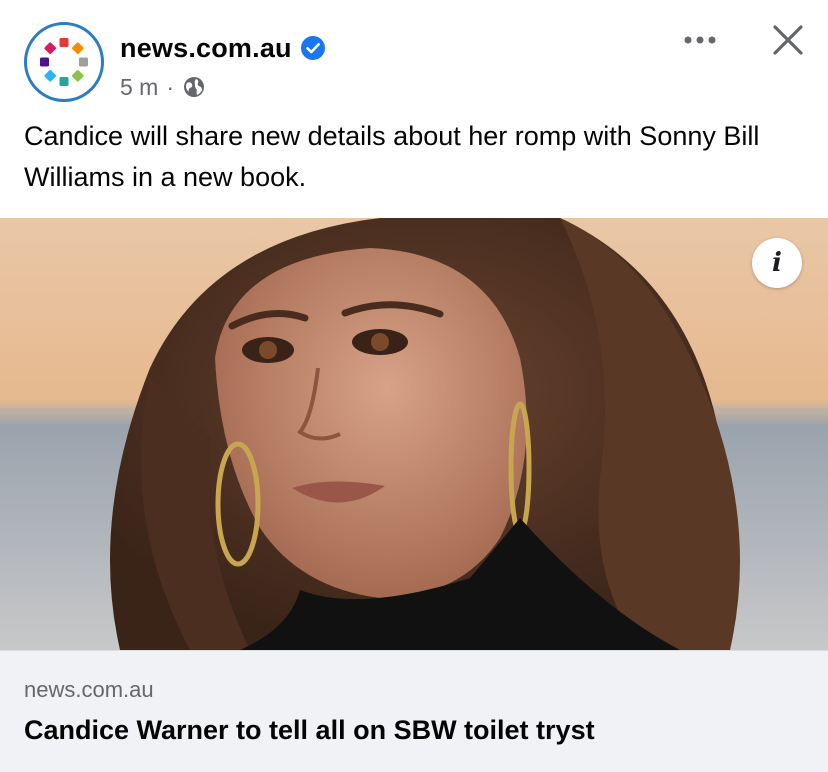 The height and width of the screenshot is (772, 828). I want to click on close-button, so click(788, 40).